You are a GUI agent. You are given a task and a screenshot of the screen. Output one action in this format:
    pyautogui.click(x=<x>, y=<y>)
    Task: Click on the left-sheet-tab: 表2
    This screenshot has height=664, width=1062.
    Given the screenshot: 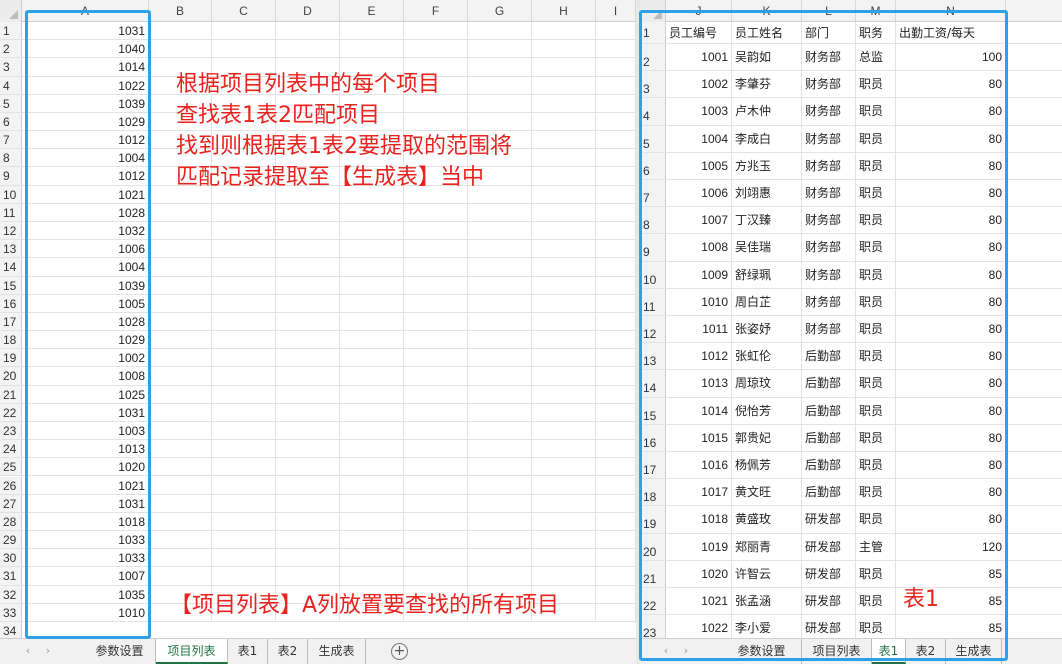 What is the action you would take?
    pyautogui.click(x=288, y=651)
    